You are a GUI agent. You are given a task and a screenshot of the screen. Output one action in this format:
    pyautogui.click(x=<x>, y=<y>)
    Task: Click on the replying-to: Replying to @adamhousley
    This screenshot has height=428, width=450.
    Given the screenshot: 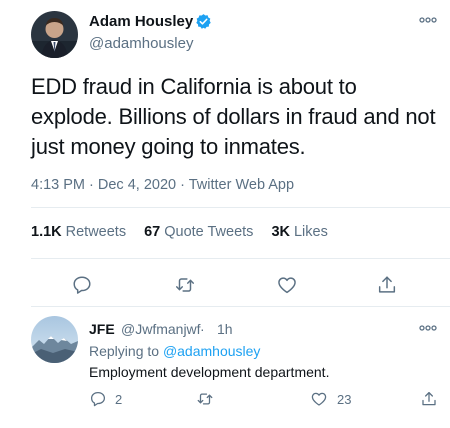 What is the action you would take?
    pyautogui.click(x=174, y=351)
    